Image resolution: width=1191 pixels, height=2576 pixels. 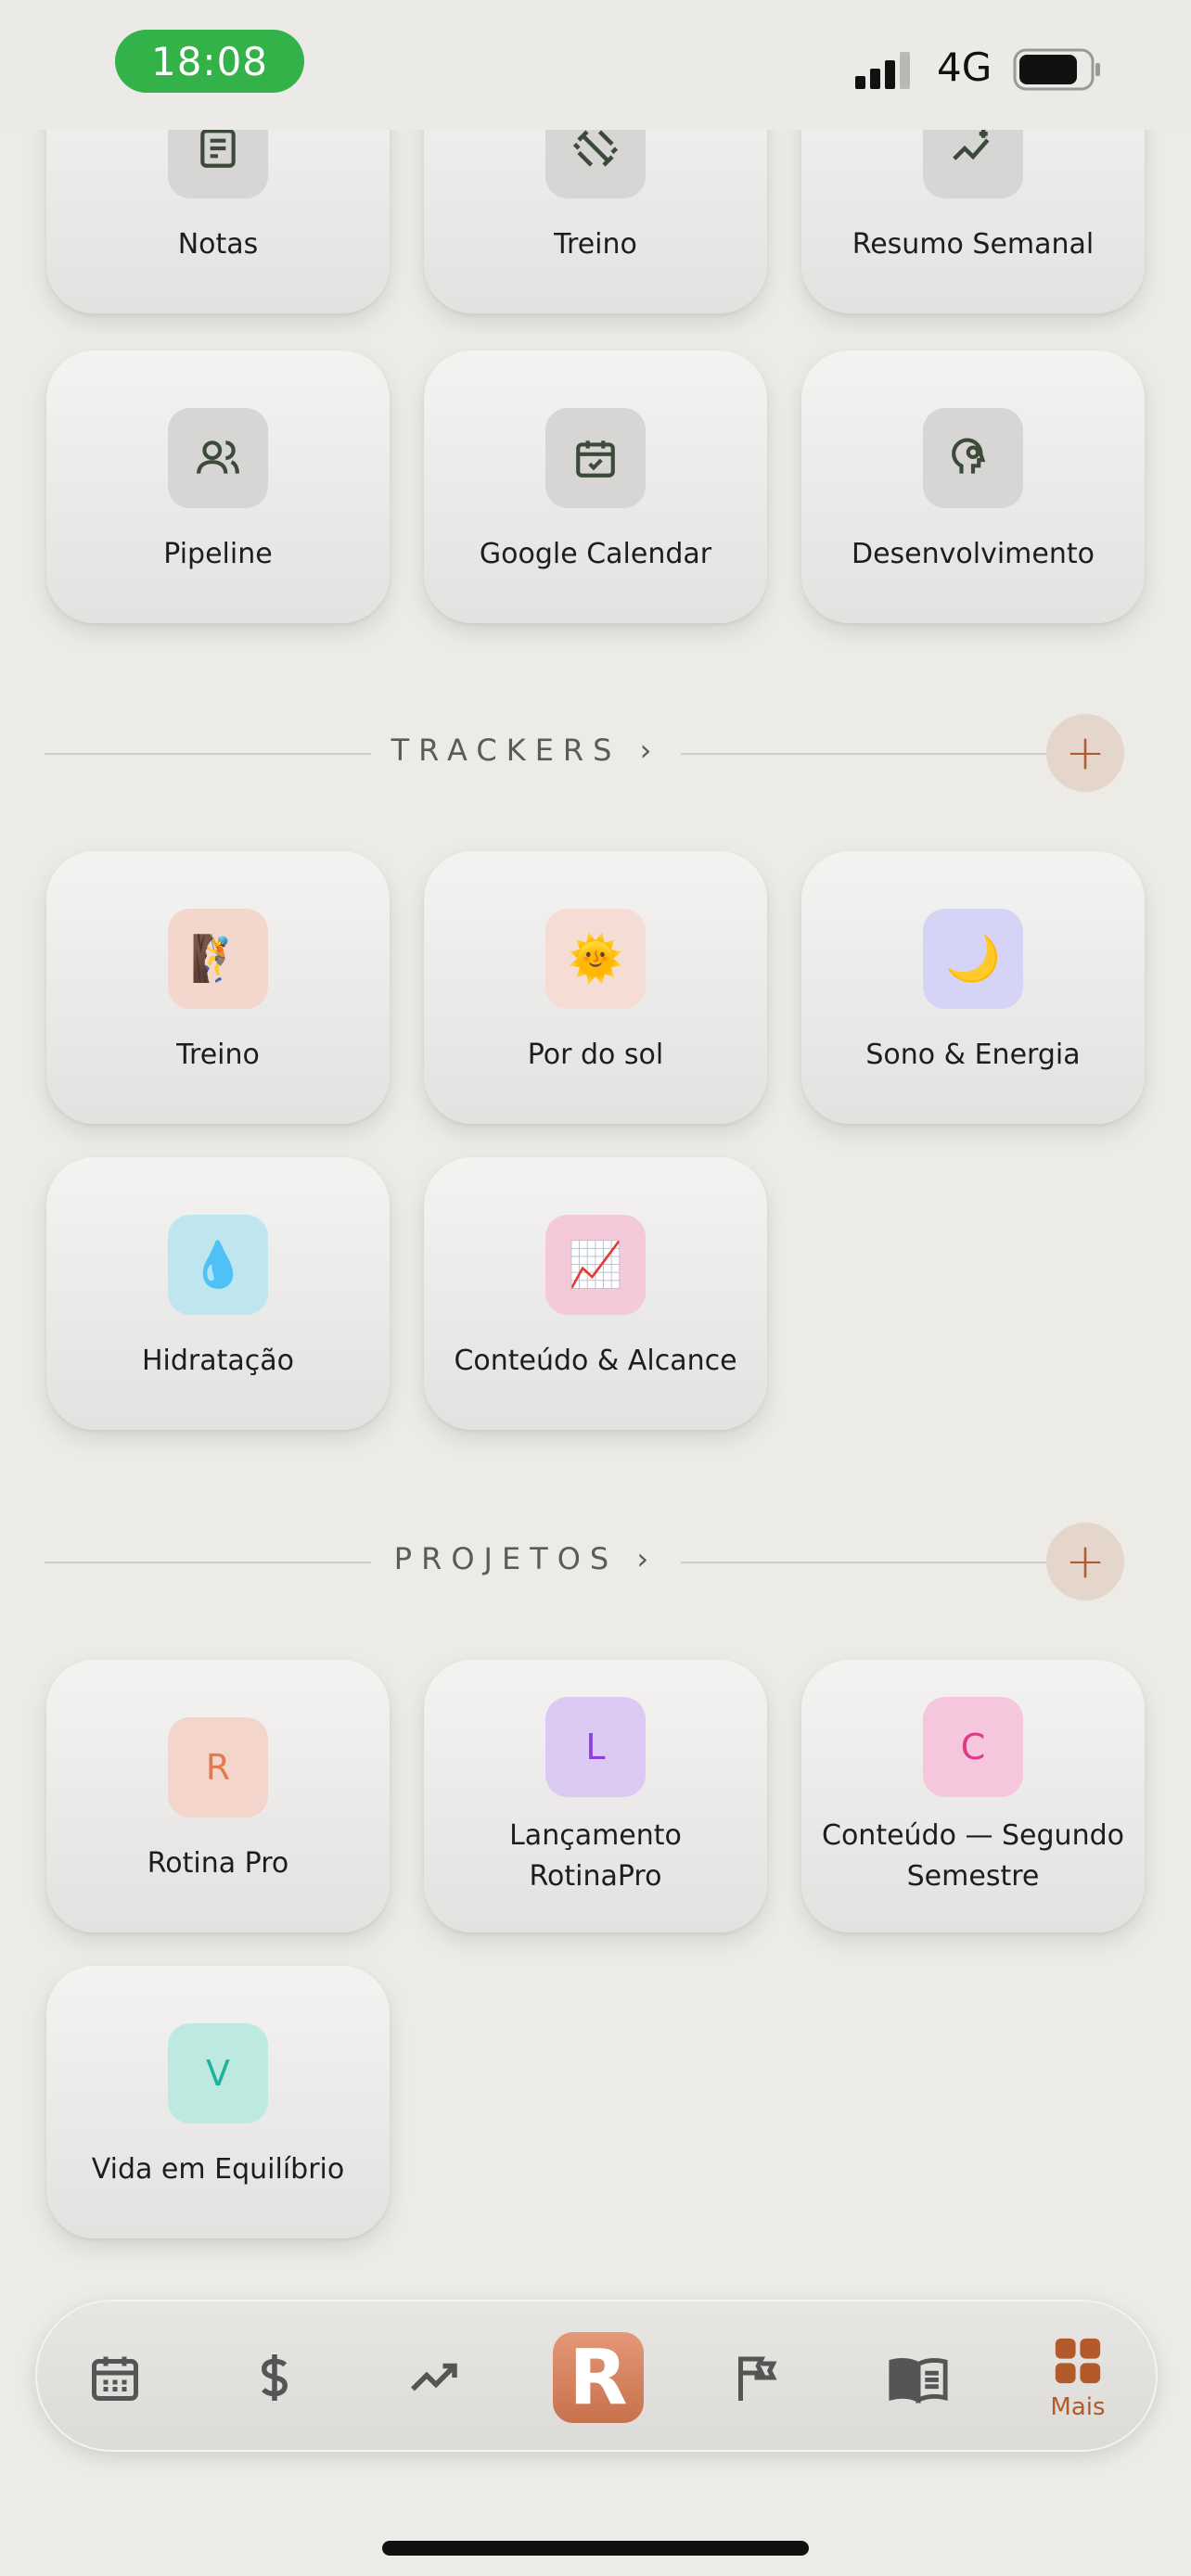 I want to click on card-label: Desenvolvimento, so click(x=973, y=554).